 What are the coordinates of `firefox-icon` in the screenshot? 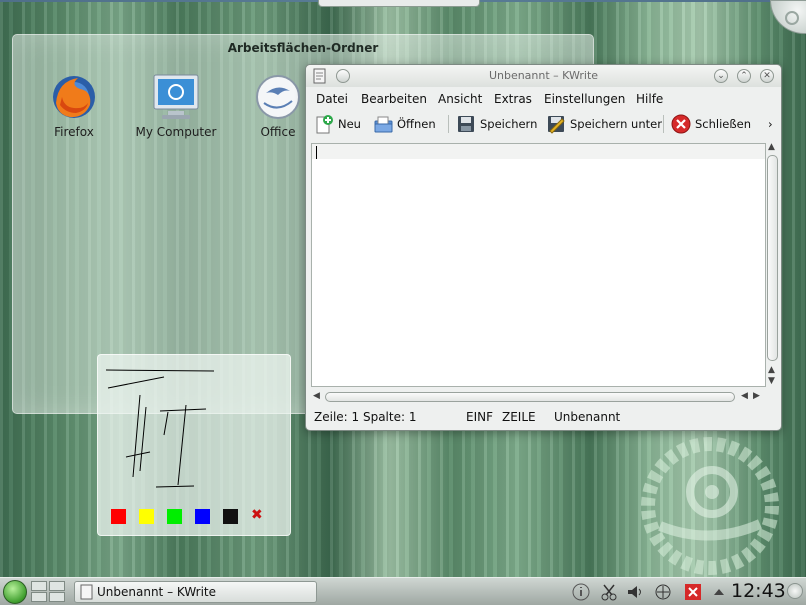 It's located at (74, 97).